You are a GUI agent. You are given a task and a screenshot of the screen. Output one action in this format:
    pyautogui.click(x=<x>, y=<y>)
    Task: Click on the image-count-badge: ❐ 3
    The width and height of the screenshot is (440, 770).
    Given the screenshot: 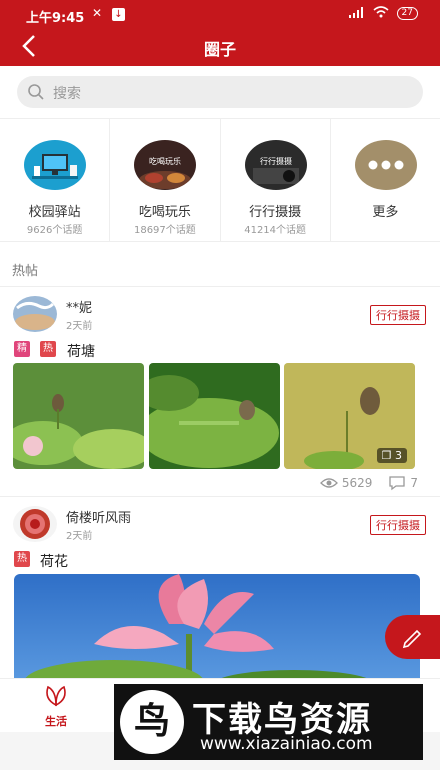 What is the action you would take?
    pyautogui.click(x=391, y=455)
    